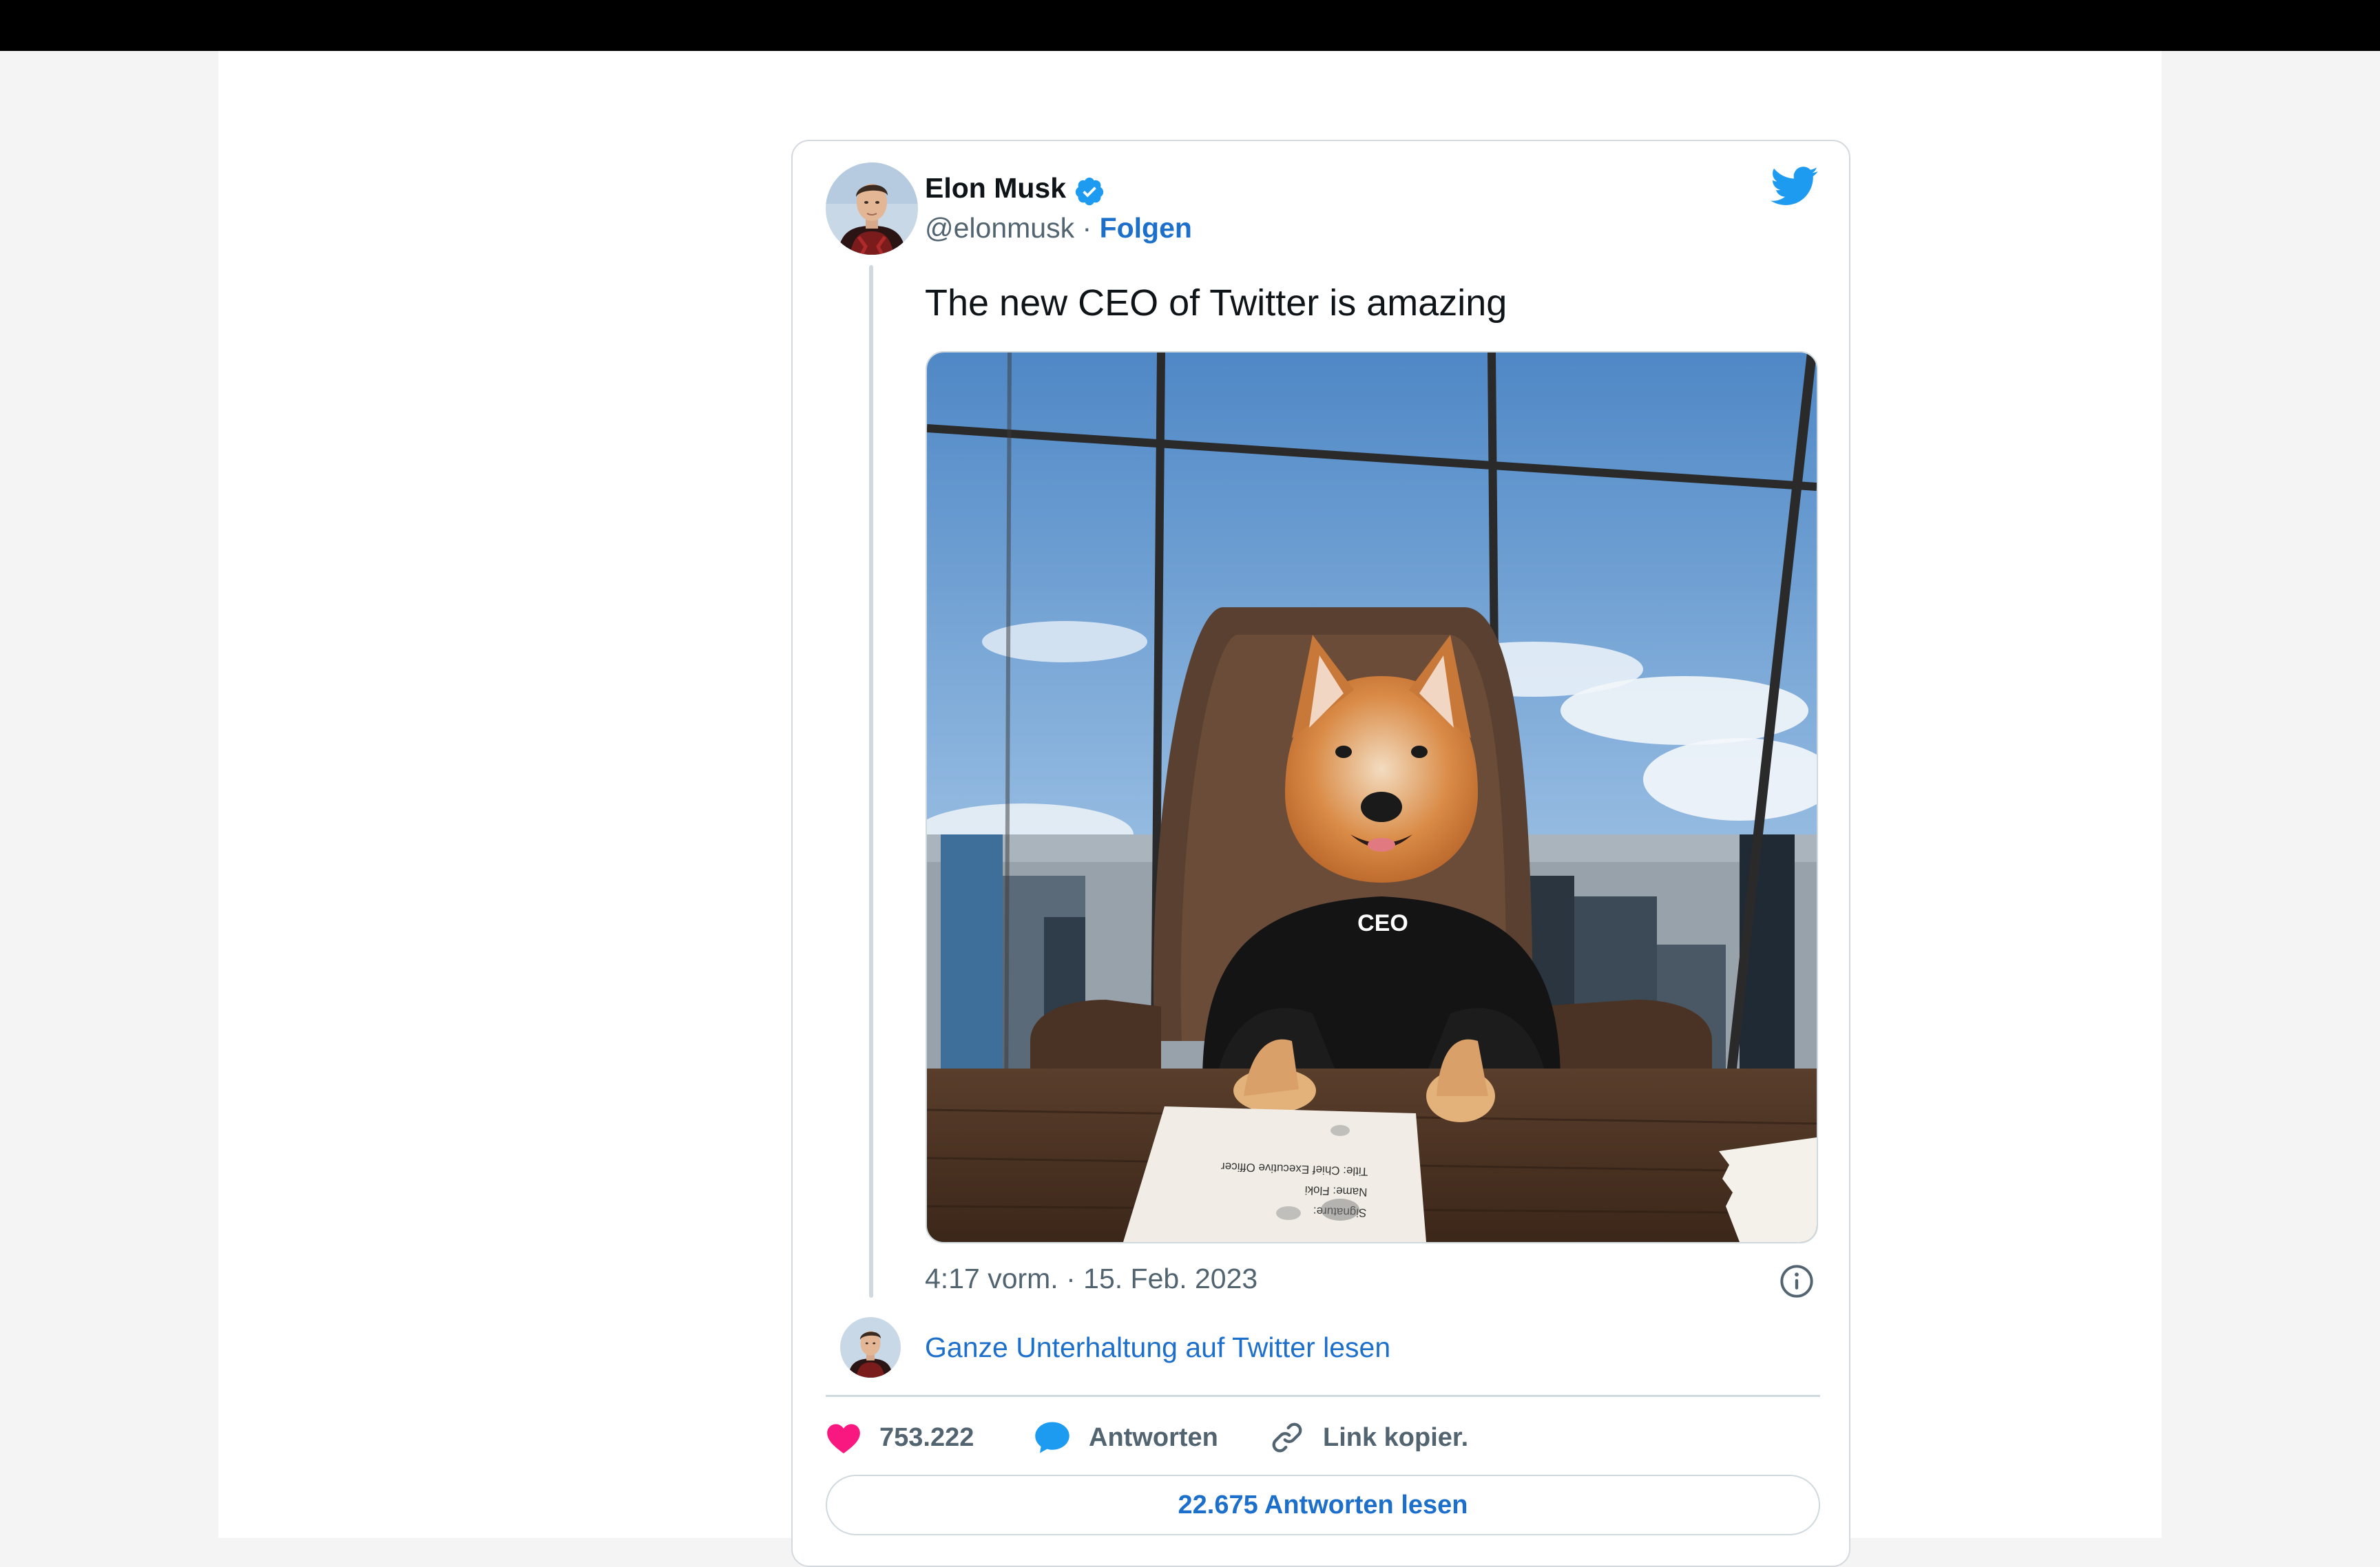  What do you see at coordinates (1190, 25) in the screenshot?
I see `browser-top-bar` at bounding box center [1190, 25].